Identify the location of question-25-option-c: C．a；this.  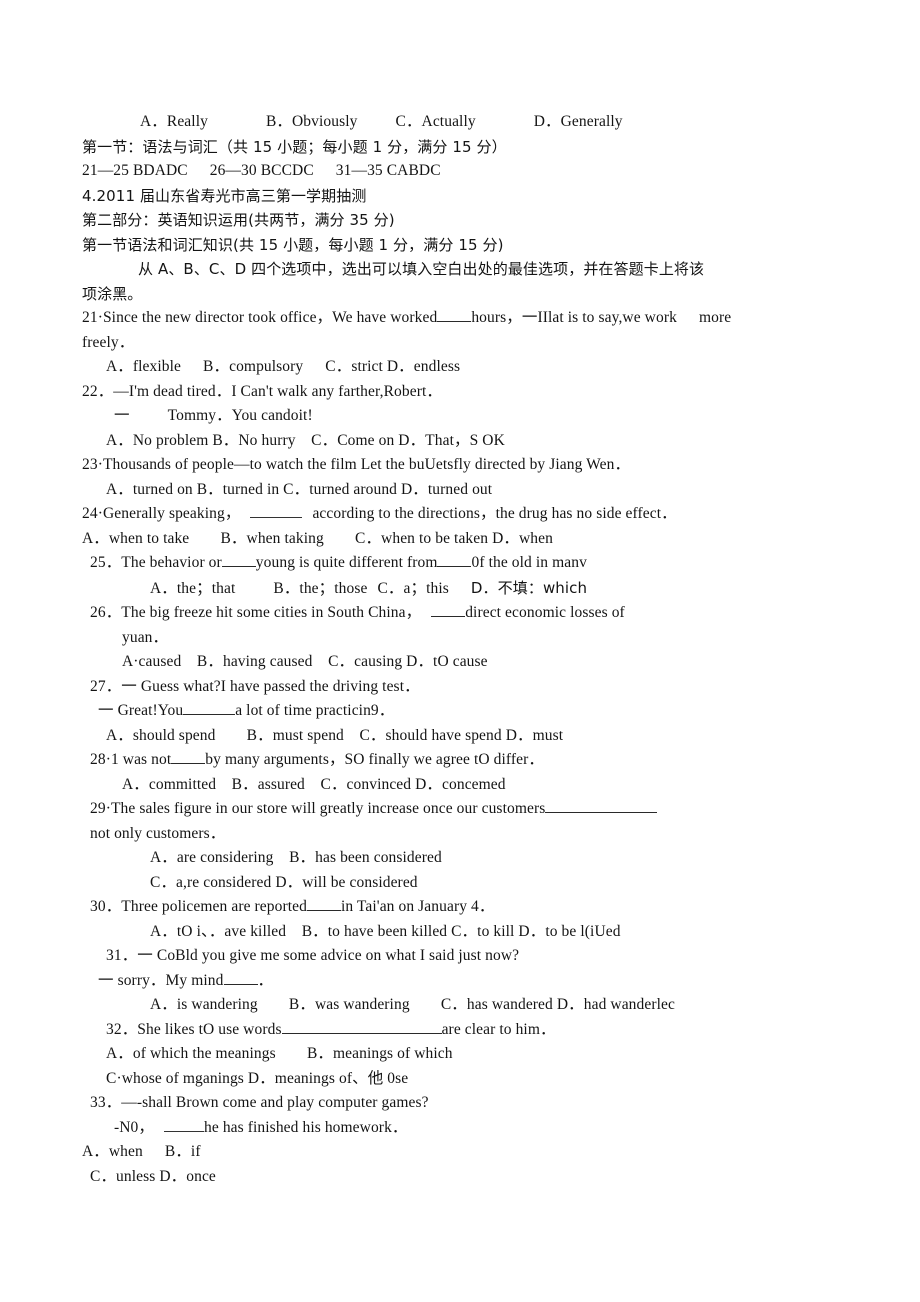
(413, 588).